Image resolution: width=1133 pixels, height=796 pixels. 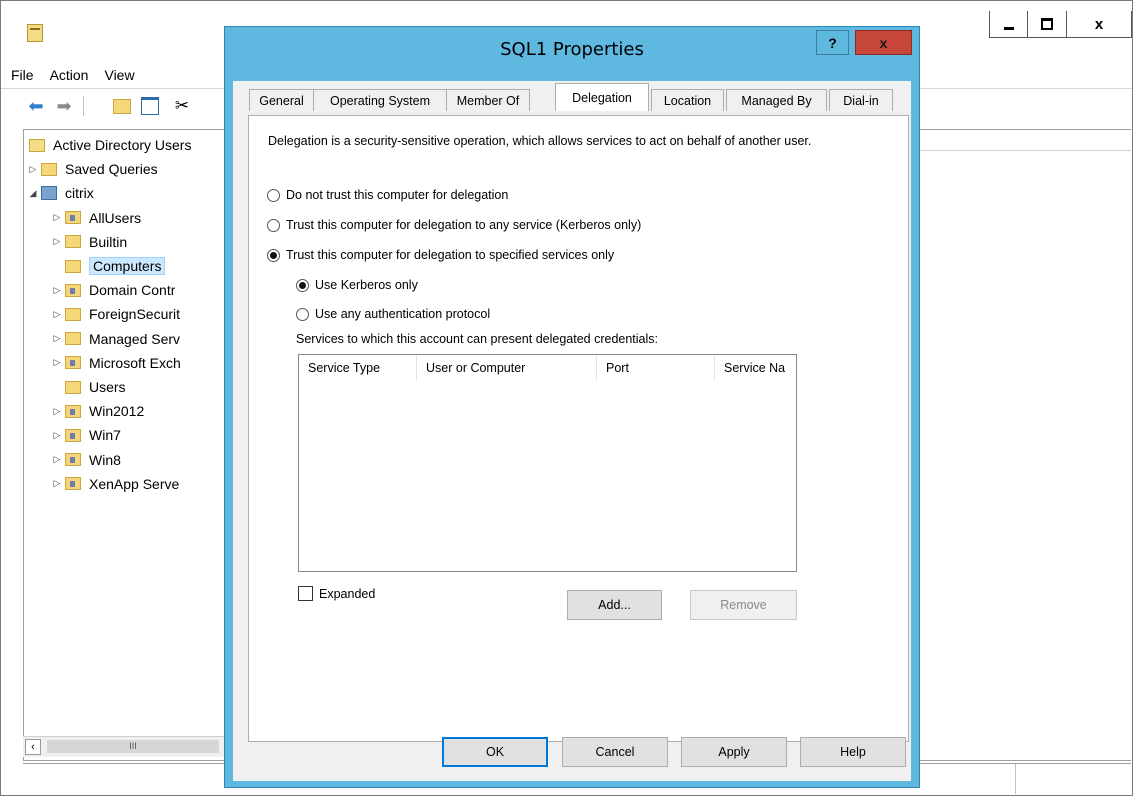 What do you see at coordinates (305, 593) in the screenshot?
I see `expanded-checkbox` at bounding box center [305, 593].